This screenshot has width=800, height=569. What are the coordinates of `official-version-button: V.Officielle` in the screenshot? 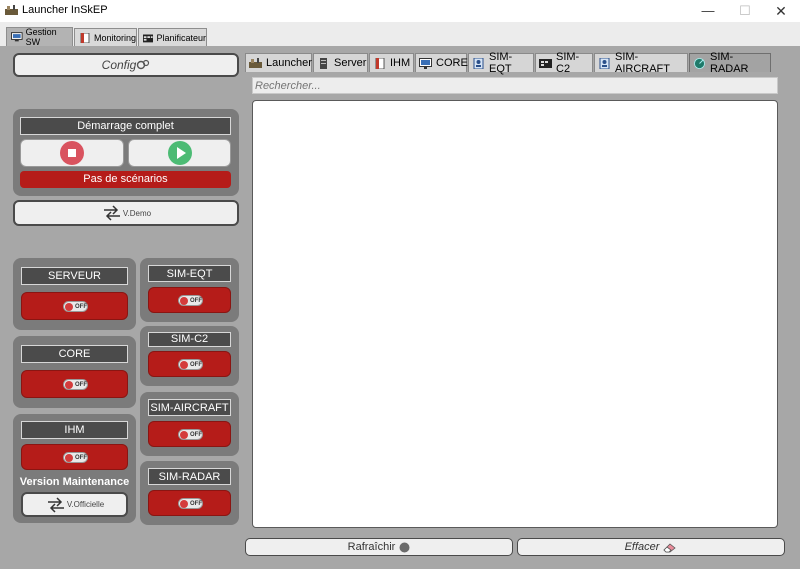 It's located at (74, 504).